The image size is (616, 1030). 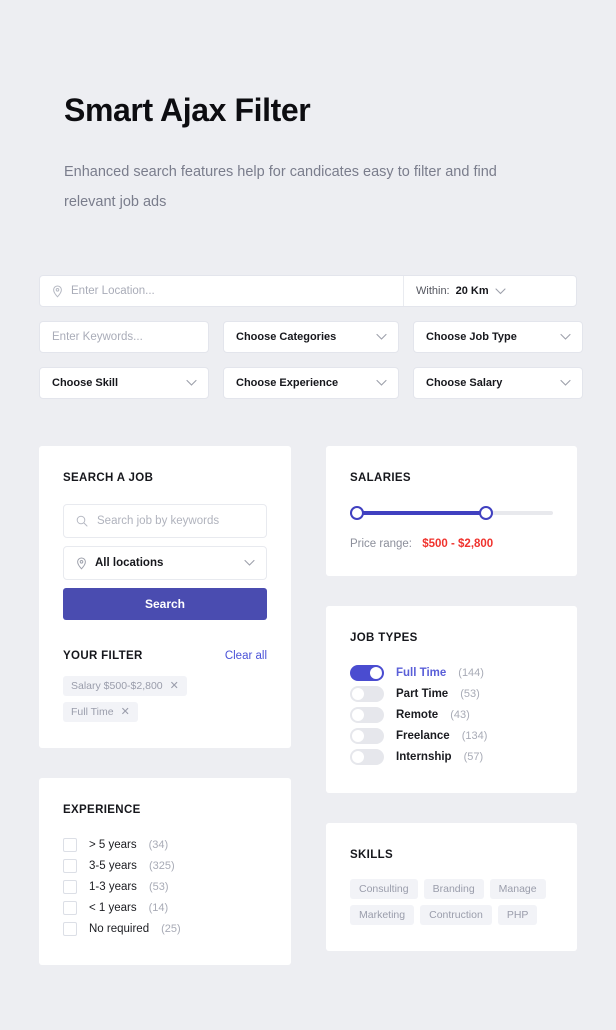 I want to click on experience-option: No required (25), so click(x=165, y=928).